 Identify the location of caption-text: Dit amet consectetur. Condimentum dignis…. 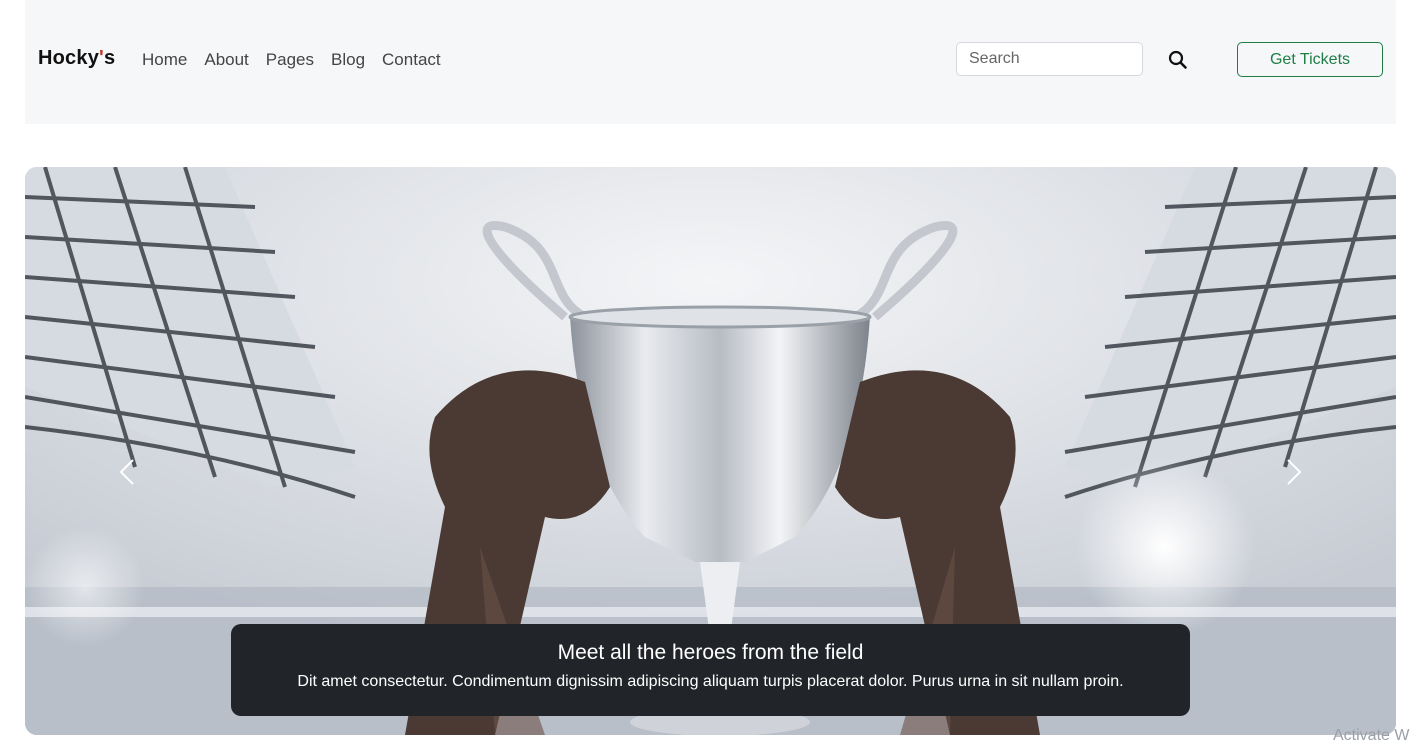
(710, 681).